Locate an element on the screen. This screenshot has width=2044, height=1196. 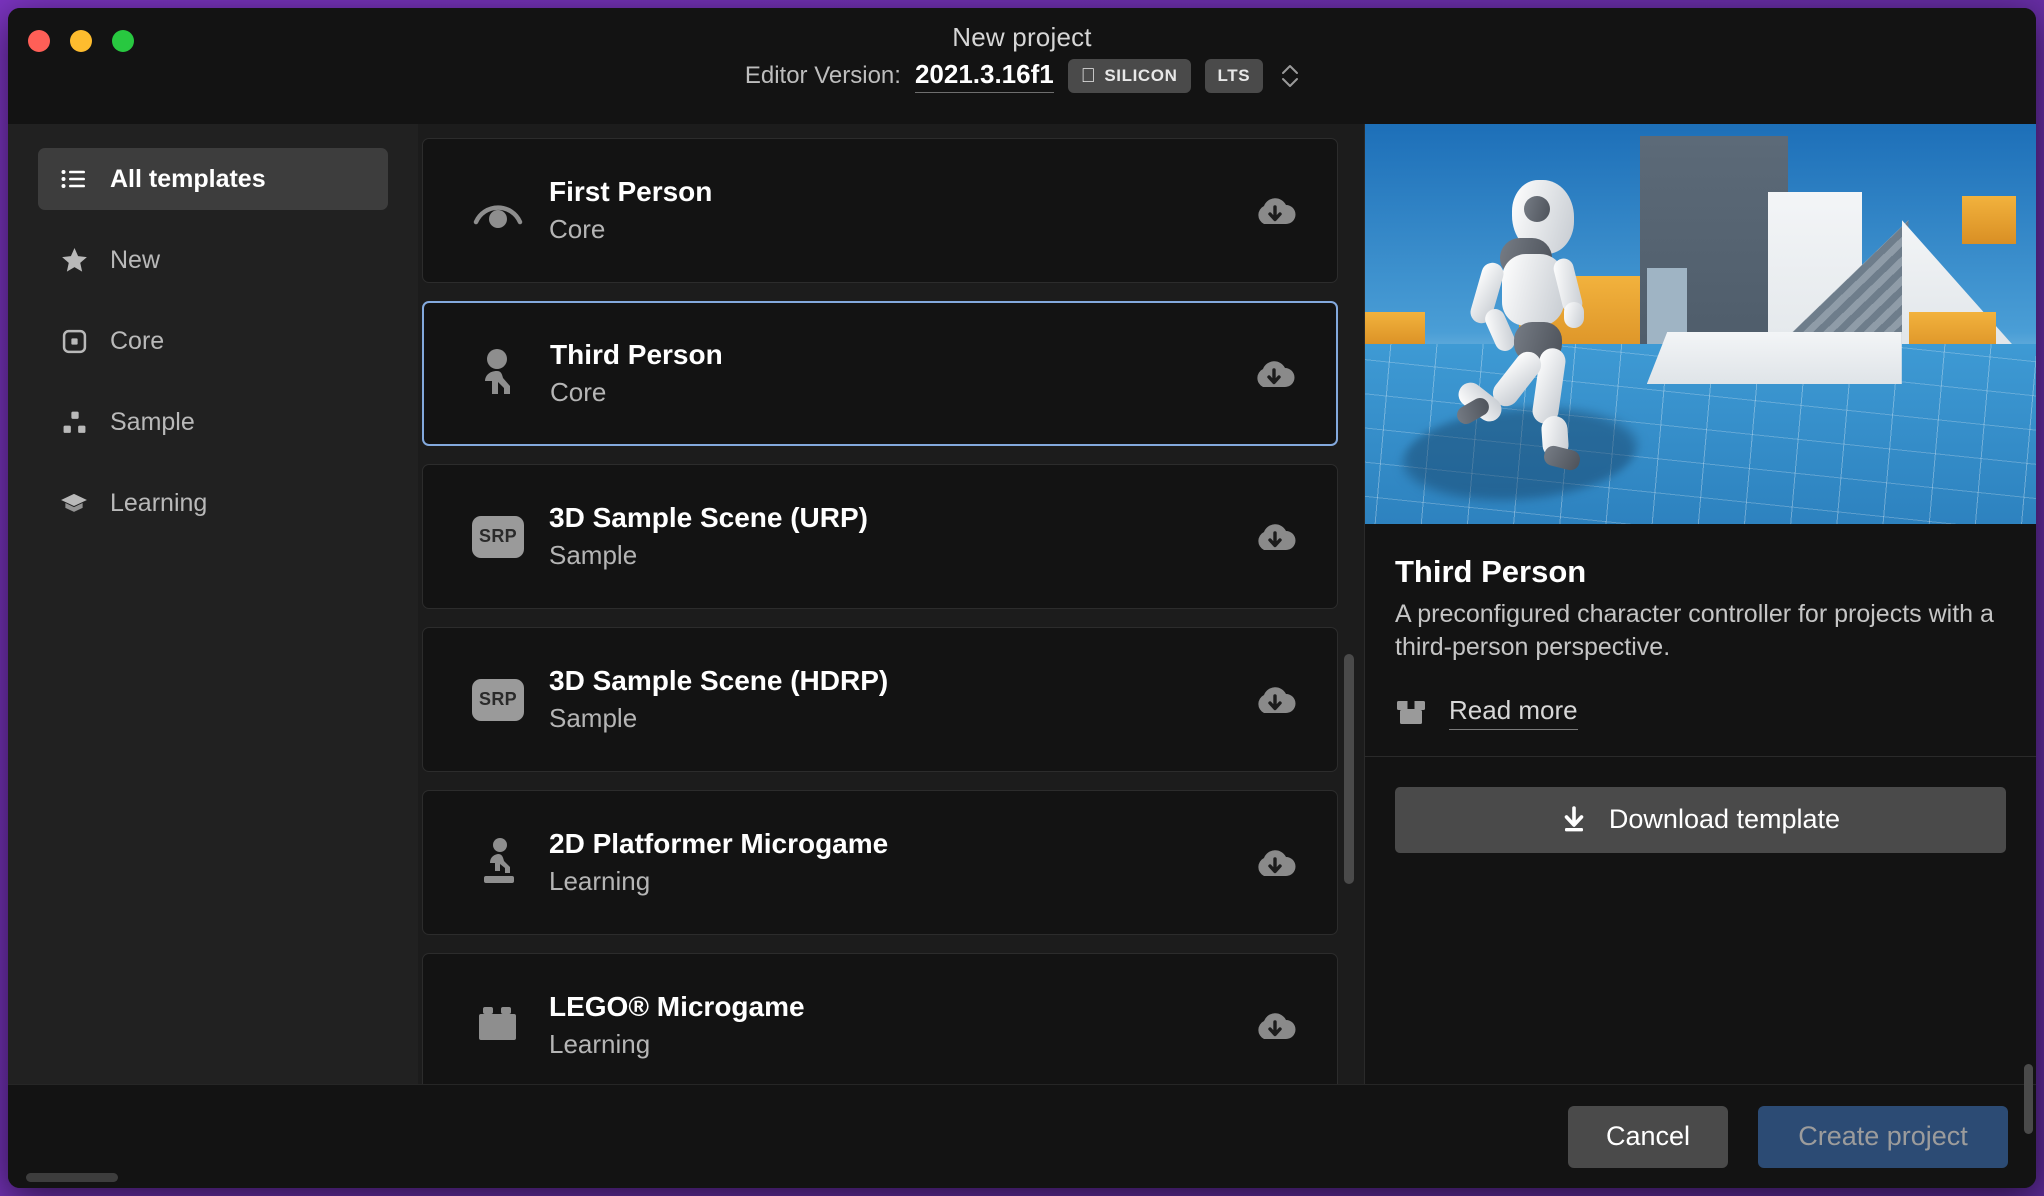
download-template-button-label: Download template is located at coordinates (1724, 819).